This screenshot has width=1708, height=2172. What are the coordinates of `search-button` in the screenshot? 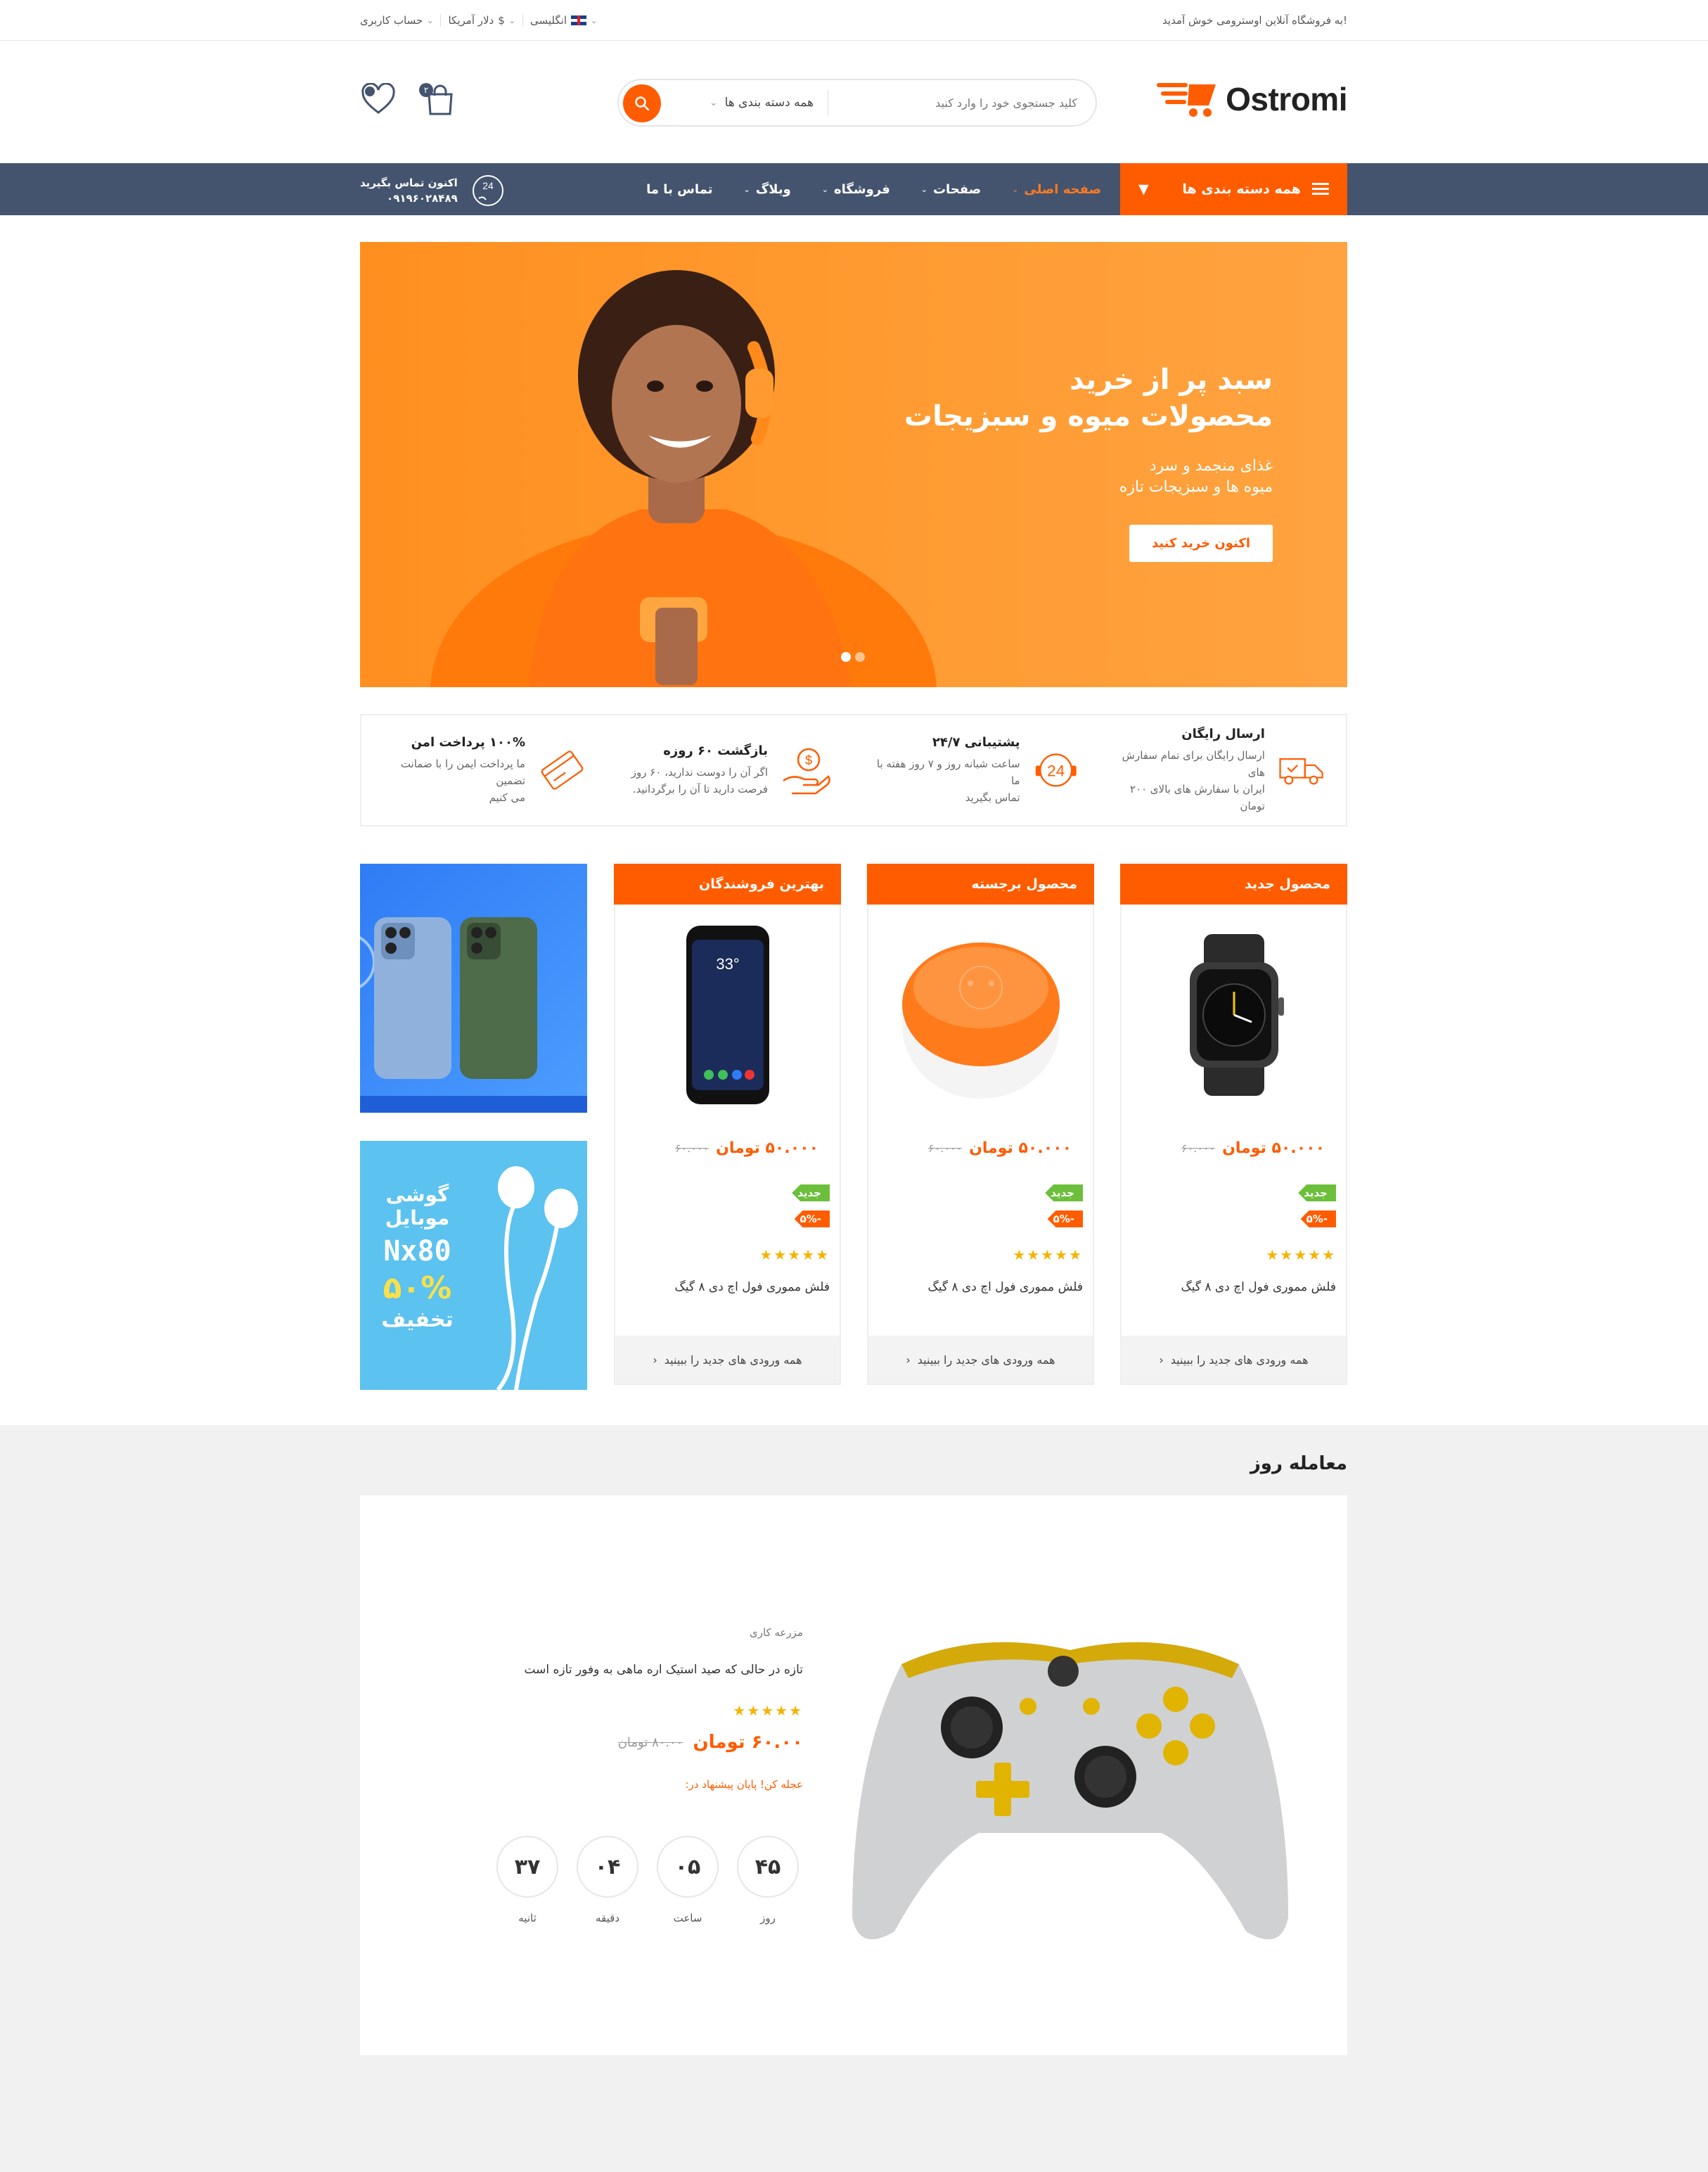 It's located at (642, 103).